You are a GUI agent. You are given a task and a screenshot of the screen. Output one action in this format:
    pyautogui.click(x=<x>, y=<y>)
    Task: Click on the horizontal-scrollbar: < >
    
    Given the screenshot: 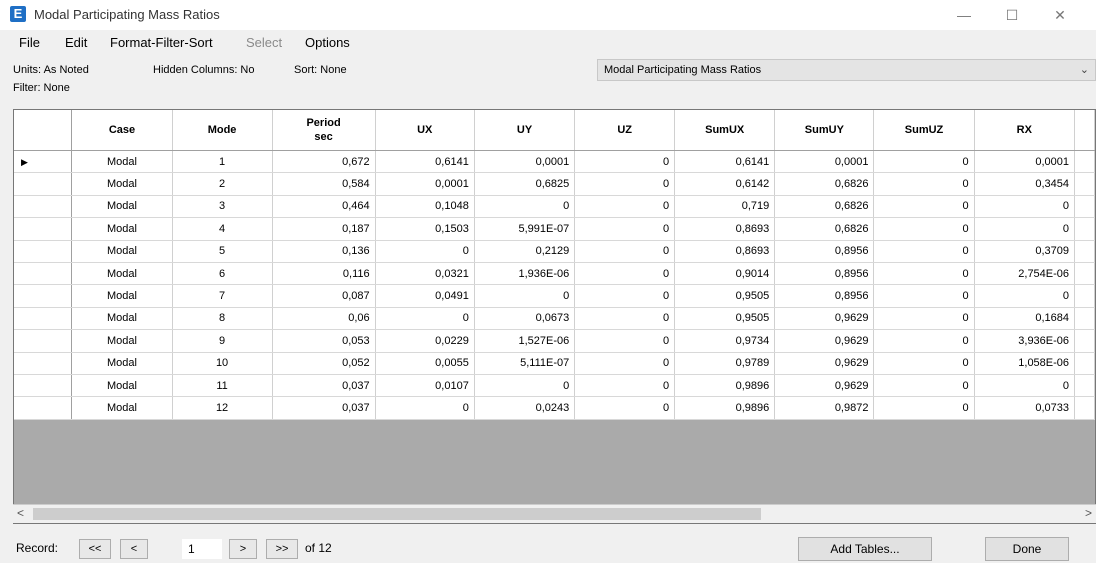 What is the action you would take?
    pyautogui.click(x=554, y=513)
    